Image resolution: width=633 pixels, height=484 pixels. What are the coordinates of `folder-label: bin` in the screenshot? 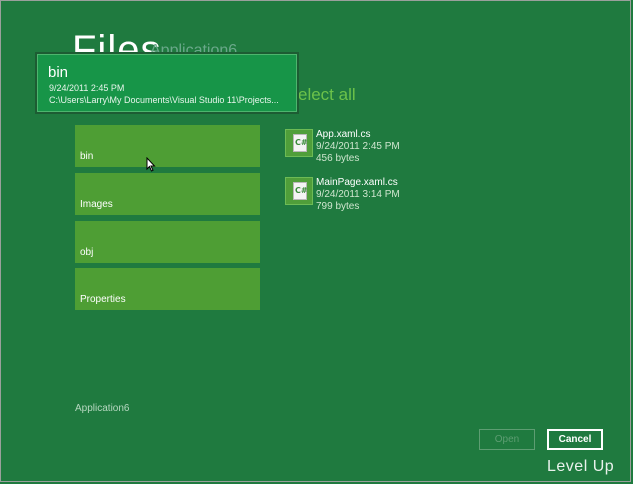 It's located at (87, 156).